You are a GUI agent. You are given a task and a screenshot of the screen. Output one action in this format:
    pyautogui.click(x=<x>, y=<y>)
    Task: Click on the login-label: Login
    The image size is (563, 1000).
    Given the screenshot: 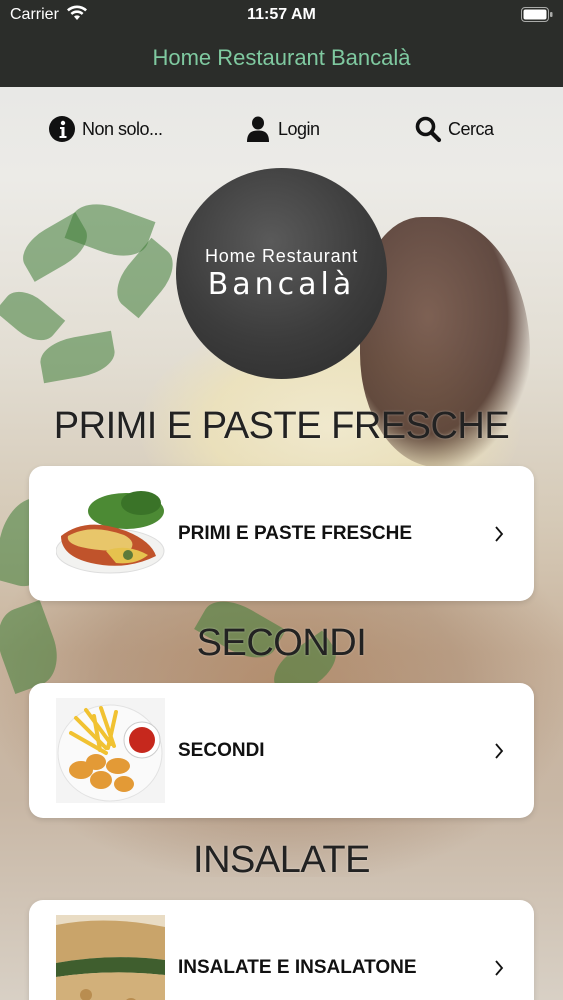 What is the action you would take?
    pyautogui.click(x=299, y=128)
    